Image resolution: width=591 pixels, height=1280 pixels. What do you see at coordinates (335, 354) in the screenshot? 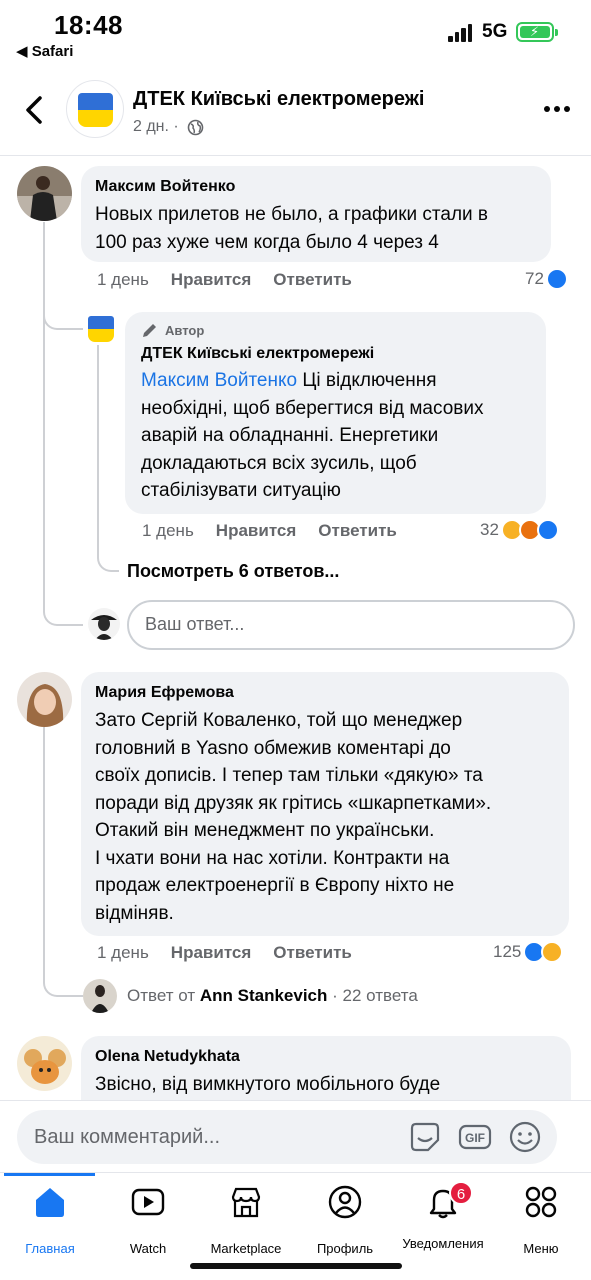
I see `comment-author: ДТЕК Київські електромережі` at bounding box center [335, 354].